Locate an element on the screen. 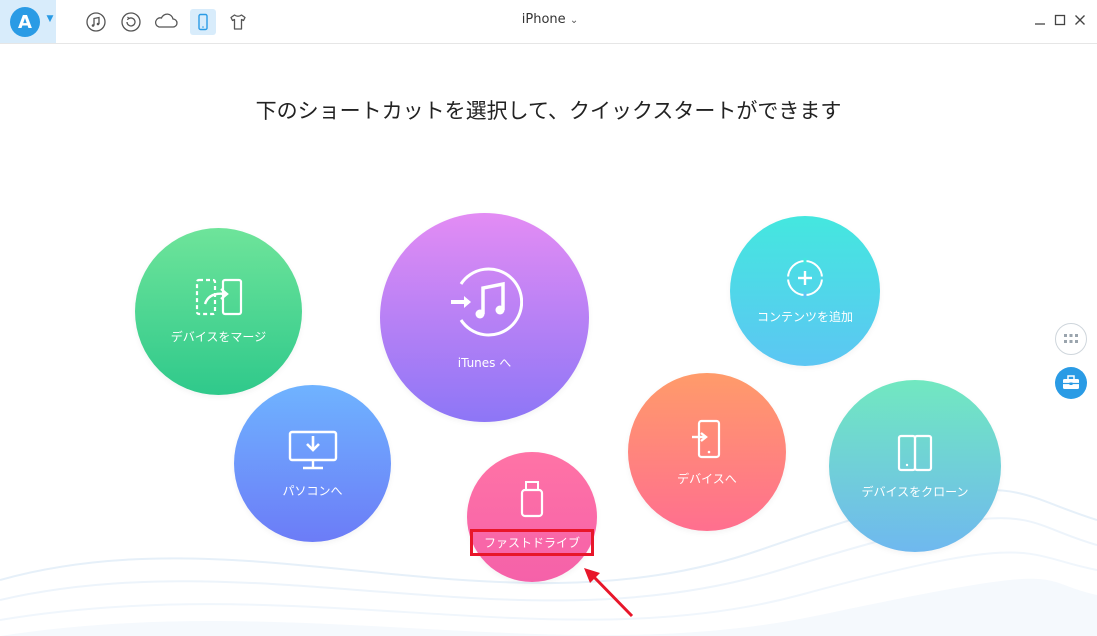  to-itunes-label: iTunes へ is located at coordinates (484, 363).